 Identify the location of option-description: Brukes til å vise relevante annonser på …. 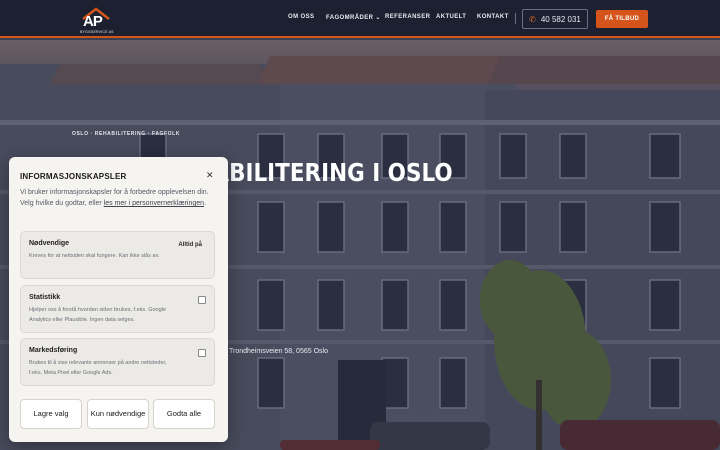
(98, 368).